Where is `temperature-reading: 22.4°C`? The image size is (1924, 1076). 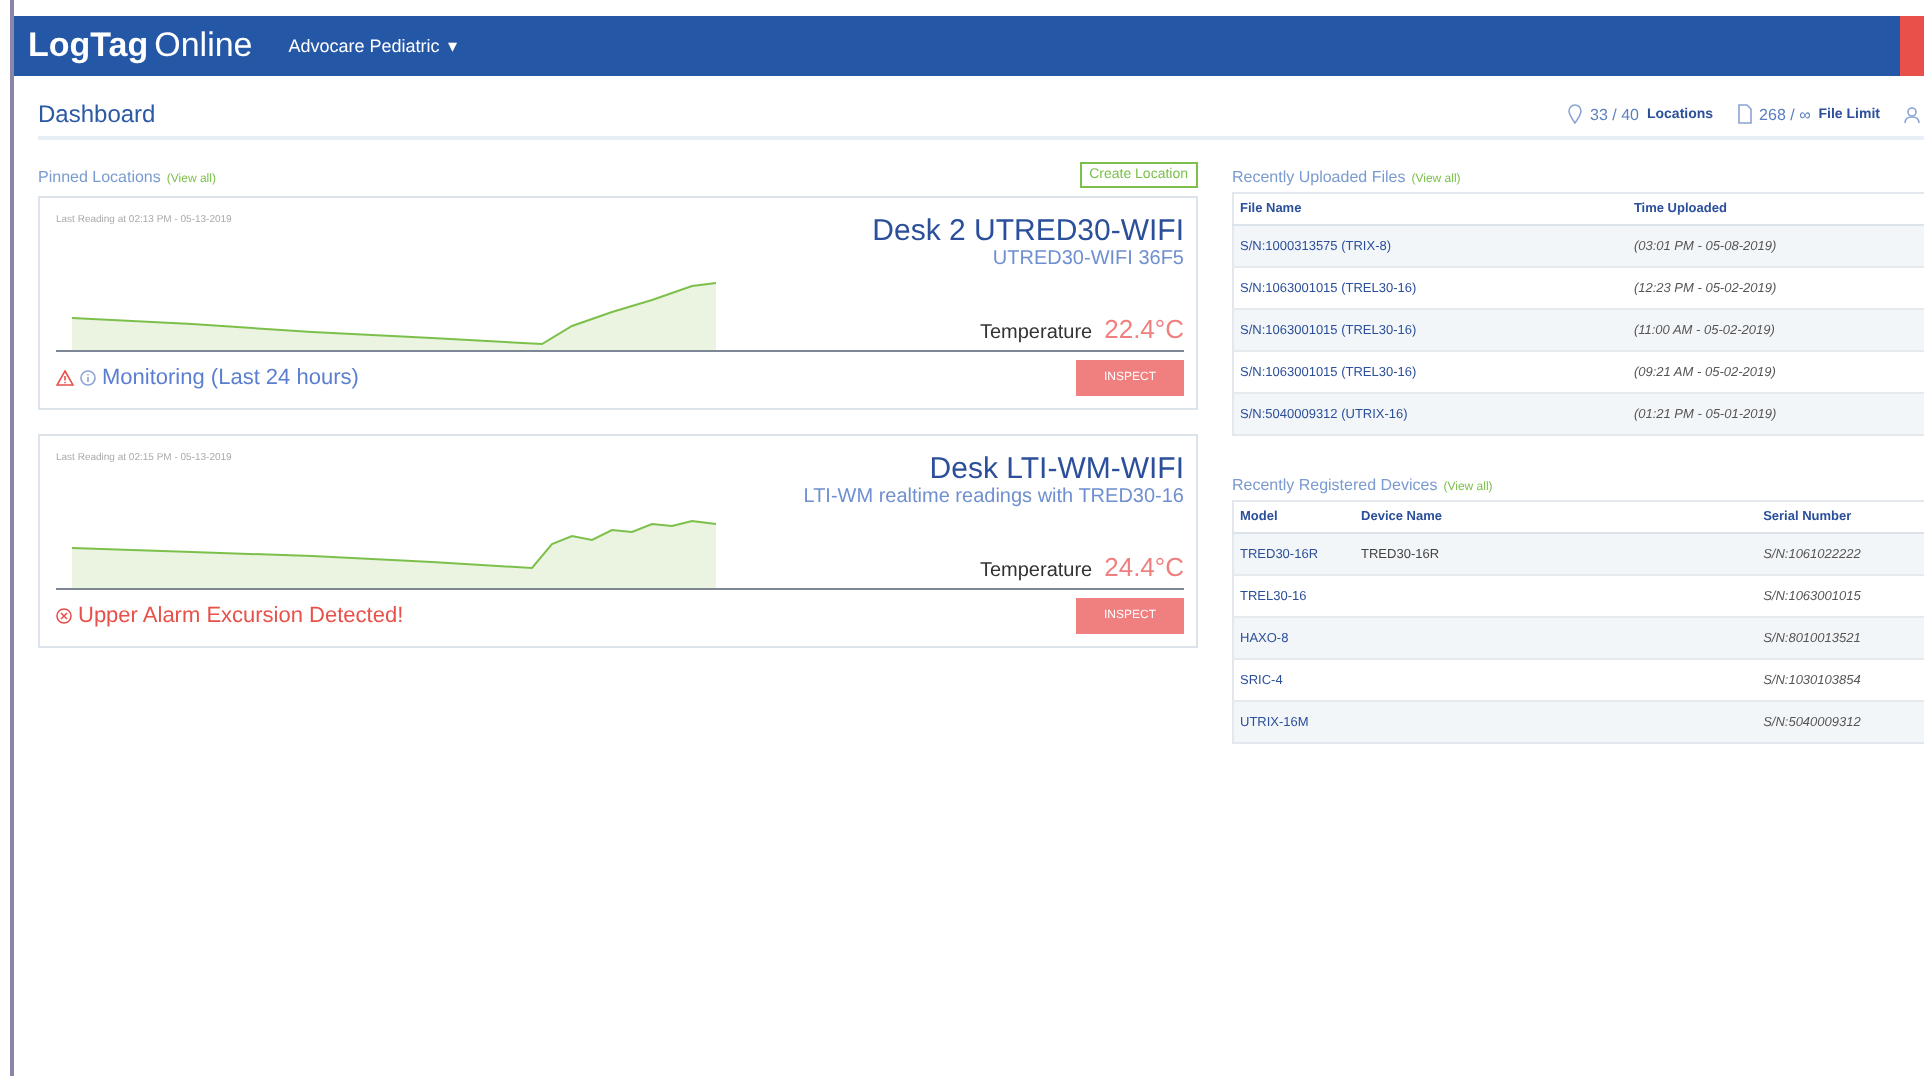
temperature-reading: 22.4°C is located at coordinates (1144, 329).